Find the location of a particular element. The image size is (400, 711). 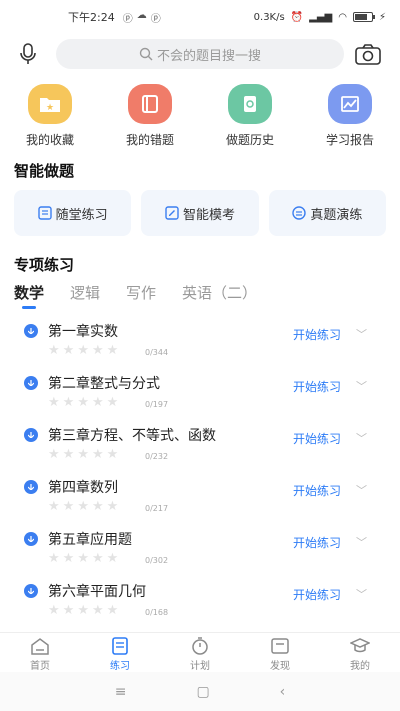

signal-icon: ▂▄▆ is located at coordinates (321, 17).